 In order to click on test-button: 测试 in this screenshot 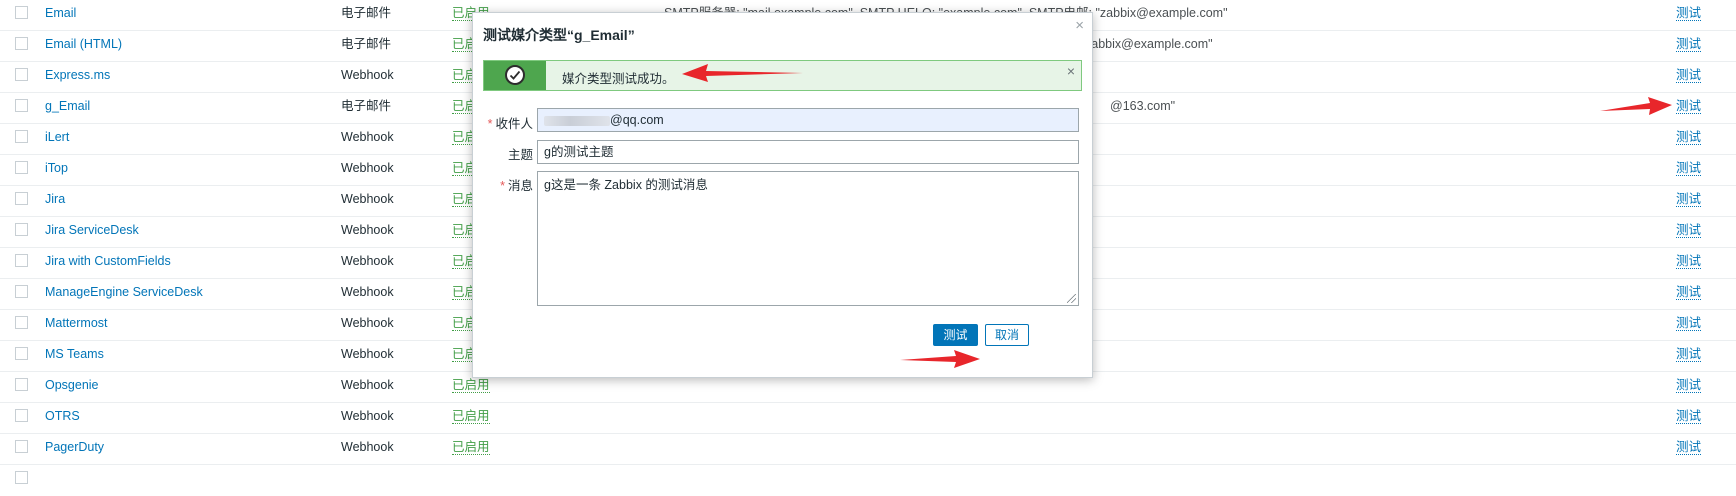, I will do `click(955, 335)`.